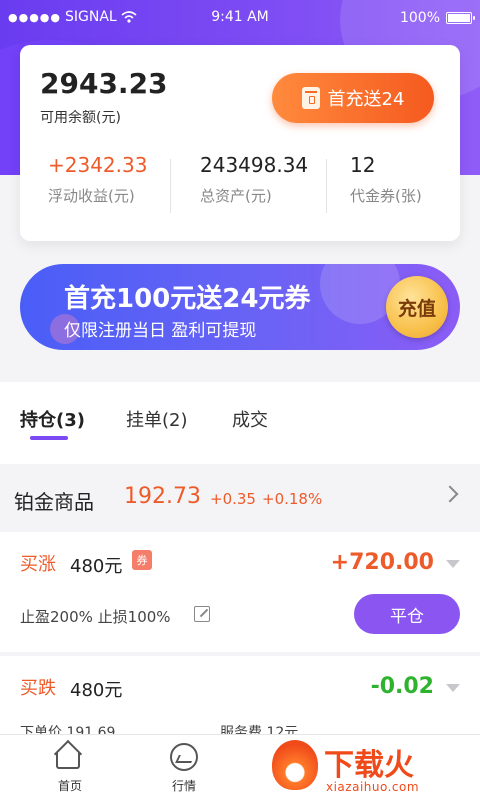 The height and width of the screenshot is (800, 480). Describe the element at coordinates (49, 438) in the screenshot. I see `active-tab-indicator` at that location.